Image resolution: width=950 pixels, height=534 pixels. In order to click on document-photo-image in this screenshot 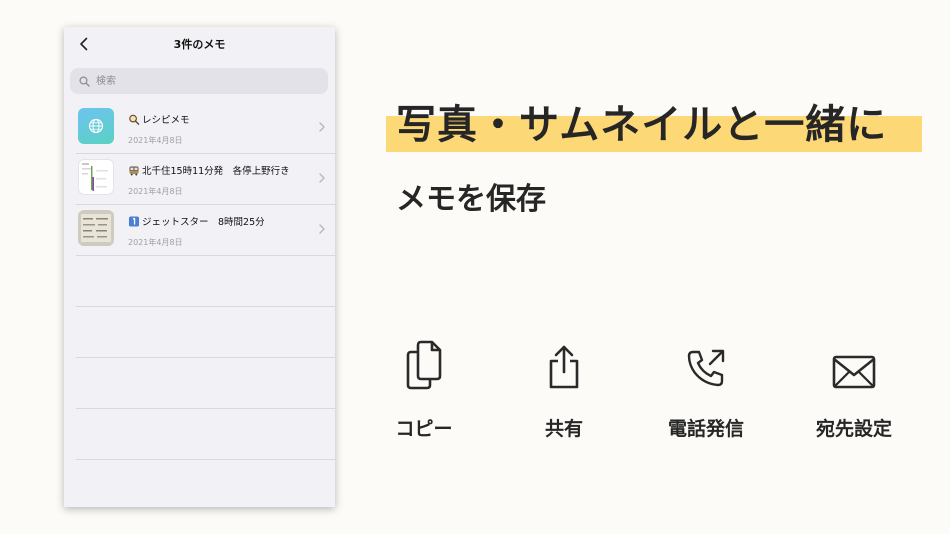, I will do `click(96, 228)`.